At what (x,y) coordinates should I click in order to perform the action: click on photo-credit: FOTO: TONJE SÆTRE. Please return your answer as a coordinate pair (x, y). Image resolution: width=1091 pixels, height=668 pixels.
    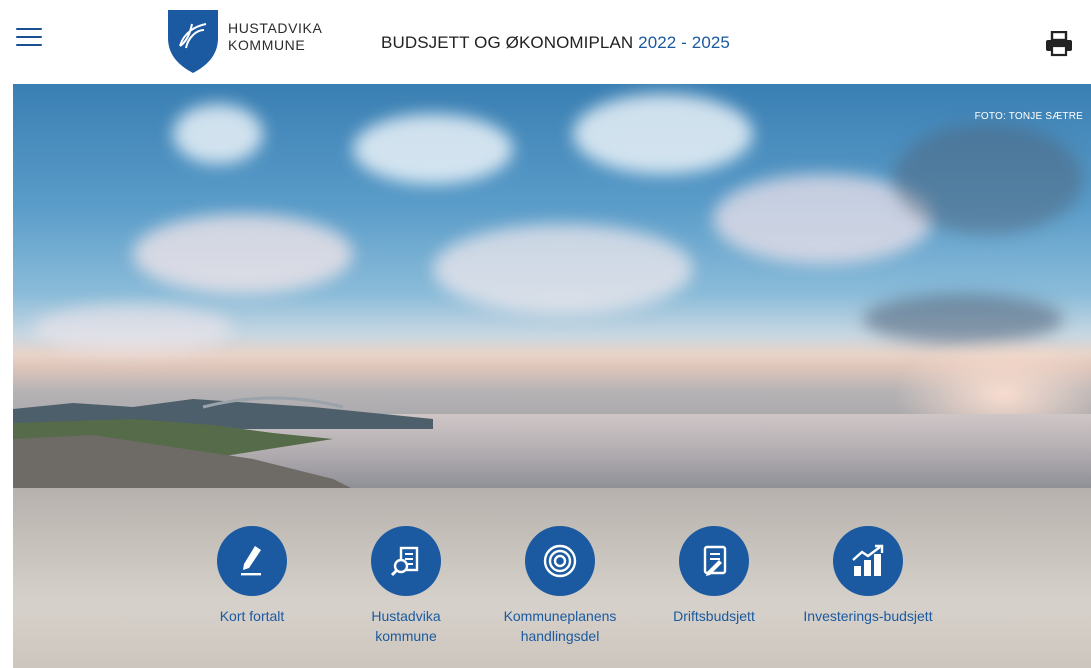
    Looking at the image, I should click on (1028, 116).